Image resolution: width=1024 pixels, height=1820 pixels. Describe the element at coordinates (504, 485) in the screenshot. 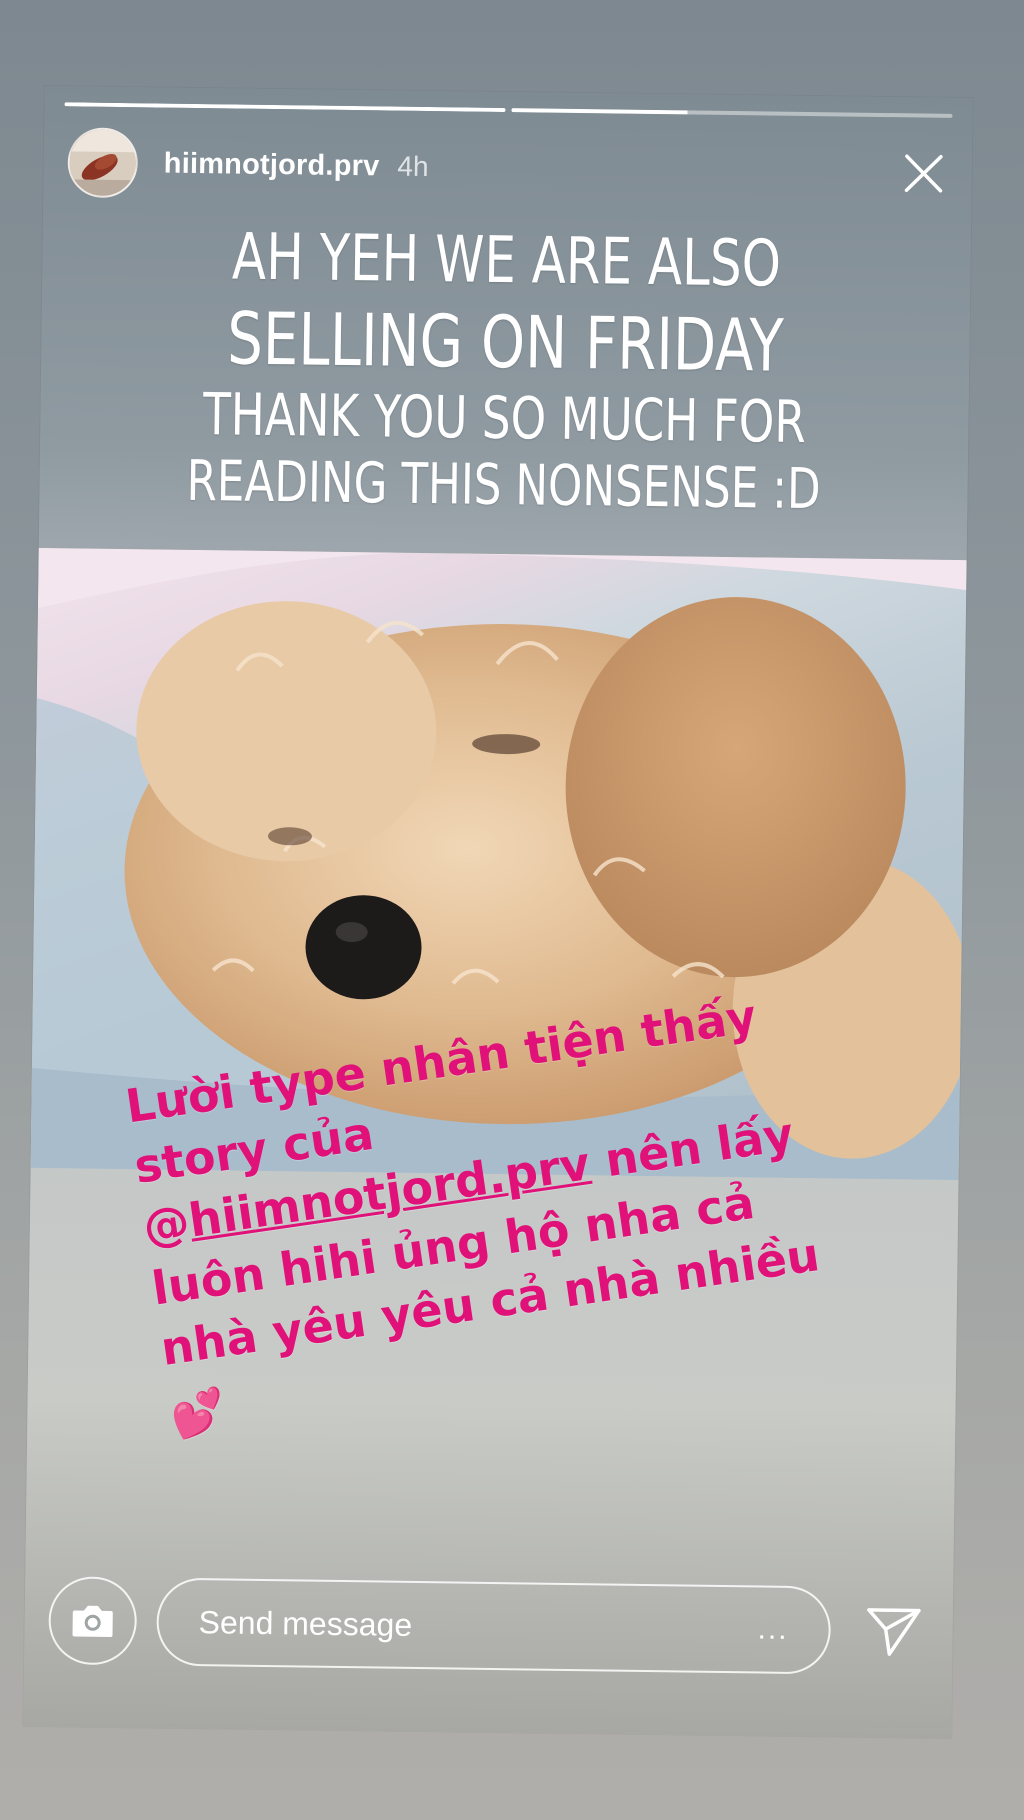

I see `headline-line: READING THIS NONSENSE :D` at that location.